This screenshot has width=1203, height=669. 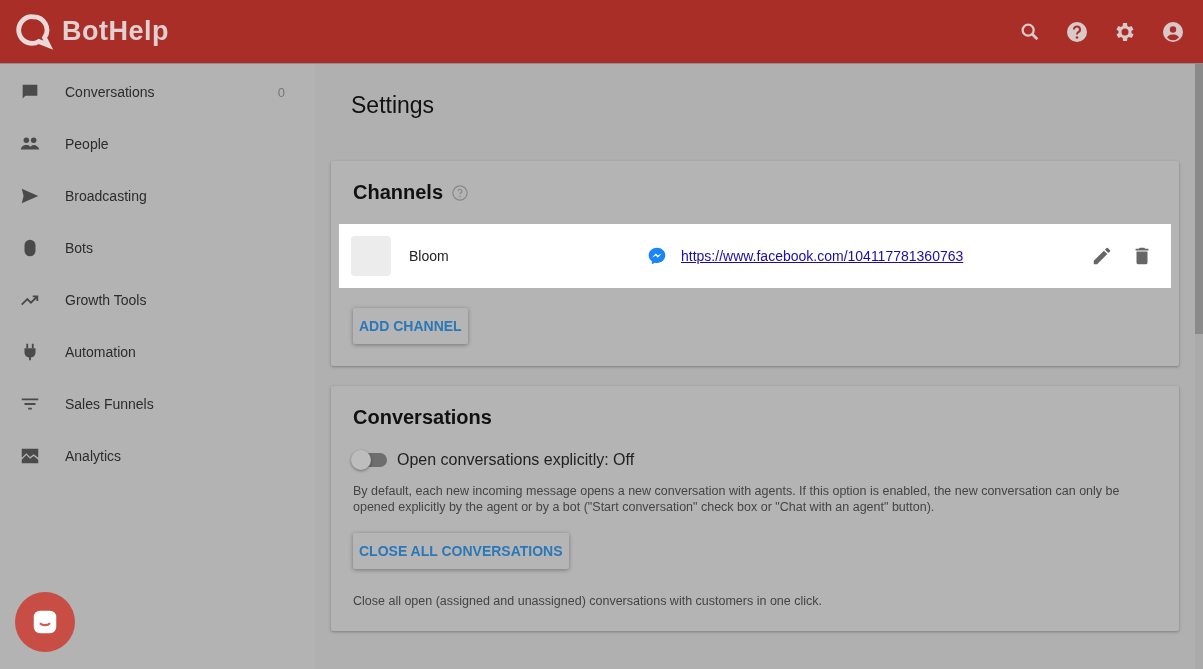 What do you see at coordinates (588, 601) in the screenshot?
I see `button-description: Close all open (assigned and unassigned) conversations with customers in one click.` at bounding box center [588, 601].